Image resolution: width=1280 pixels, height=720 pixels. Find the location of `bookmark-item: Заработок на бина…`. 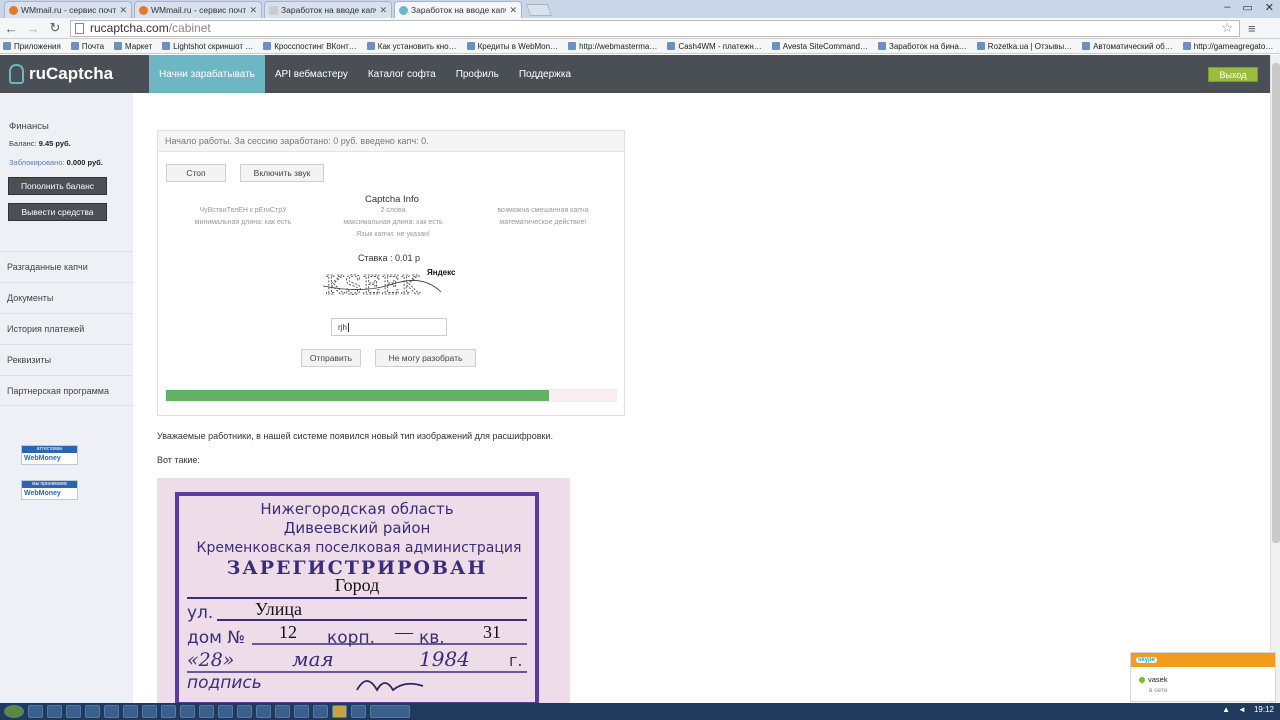

bookmark-item: Заработок на бина… is located at coordinates (922, 46).